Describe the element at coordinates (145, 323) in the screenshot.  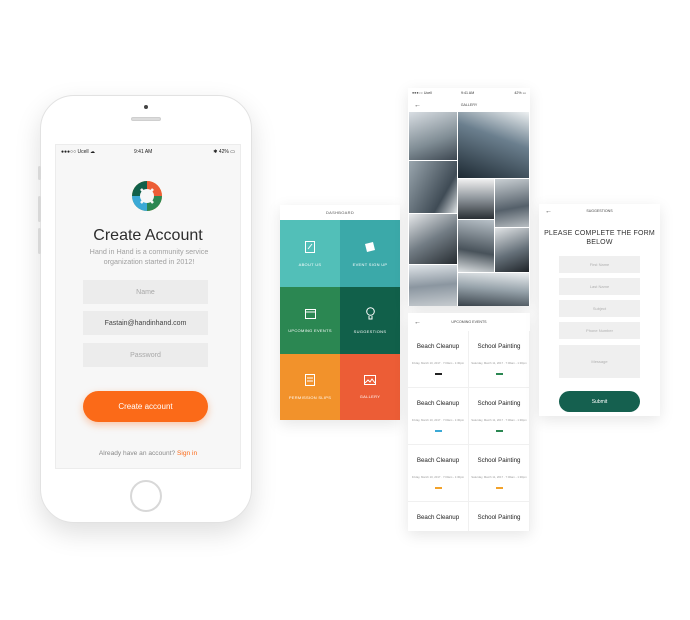
I see `email-field: Fastain@handinhand.com` at that location.